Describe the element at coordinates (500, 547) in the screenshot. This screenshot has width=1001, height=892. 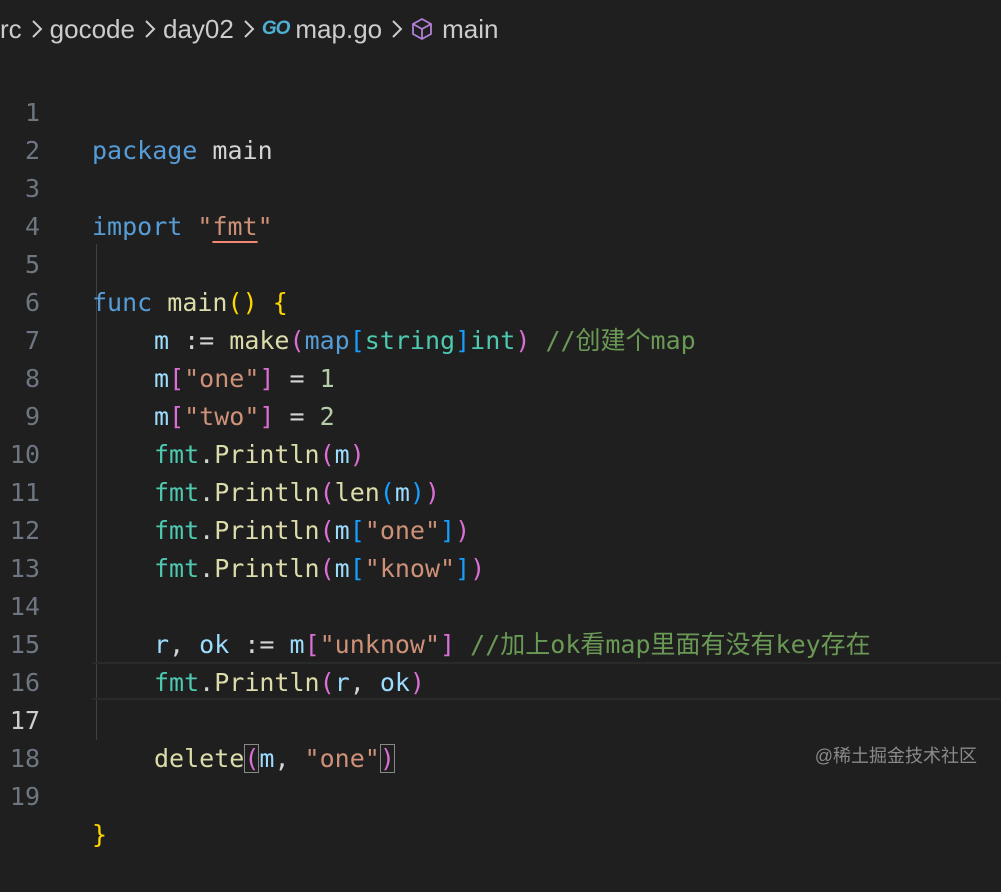
I see `code-line: 13` at that location.